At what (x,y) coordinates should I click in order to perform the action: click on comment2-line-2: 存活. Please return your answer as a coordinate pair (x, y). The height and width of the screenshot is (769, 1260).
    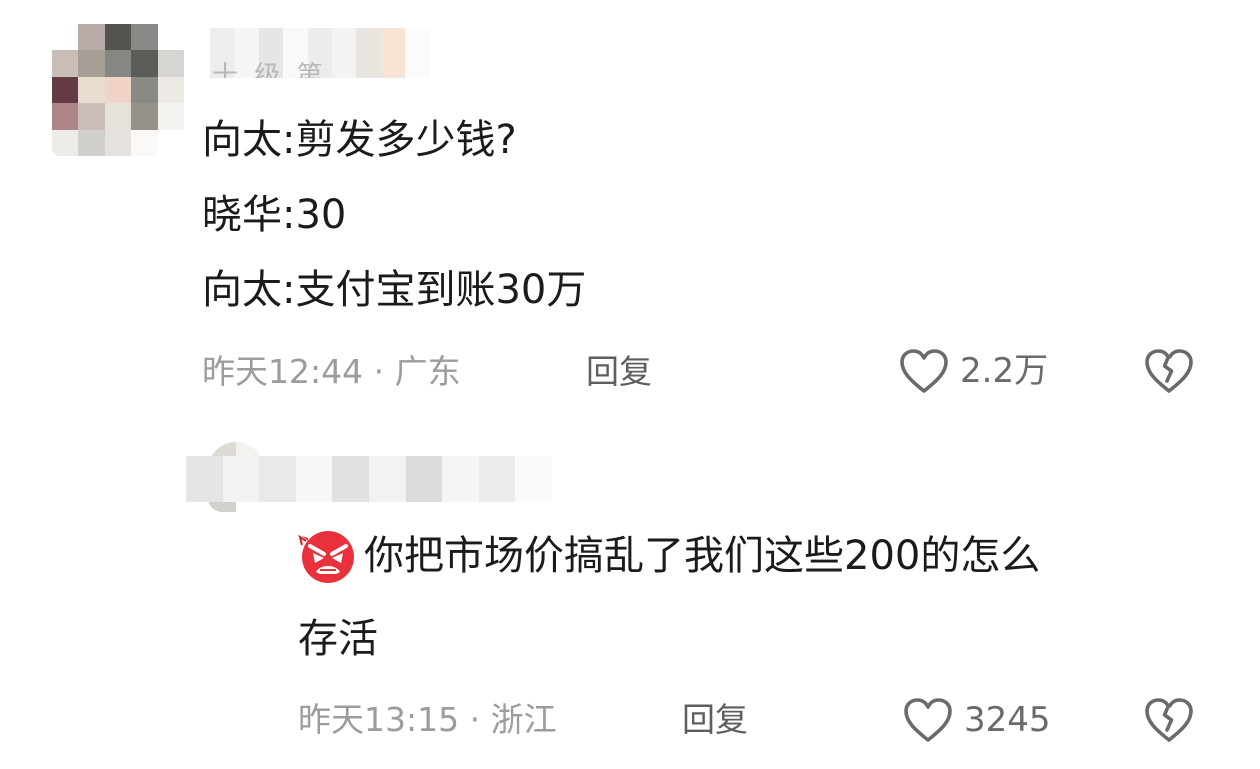
    Looking at the image, I should click on (338, 639).